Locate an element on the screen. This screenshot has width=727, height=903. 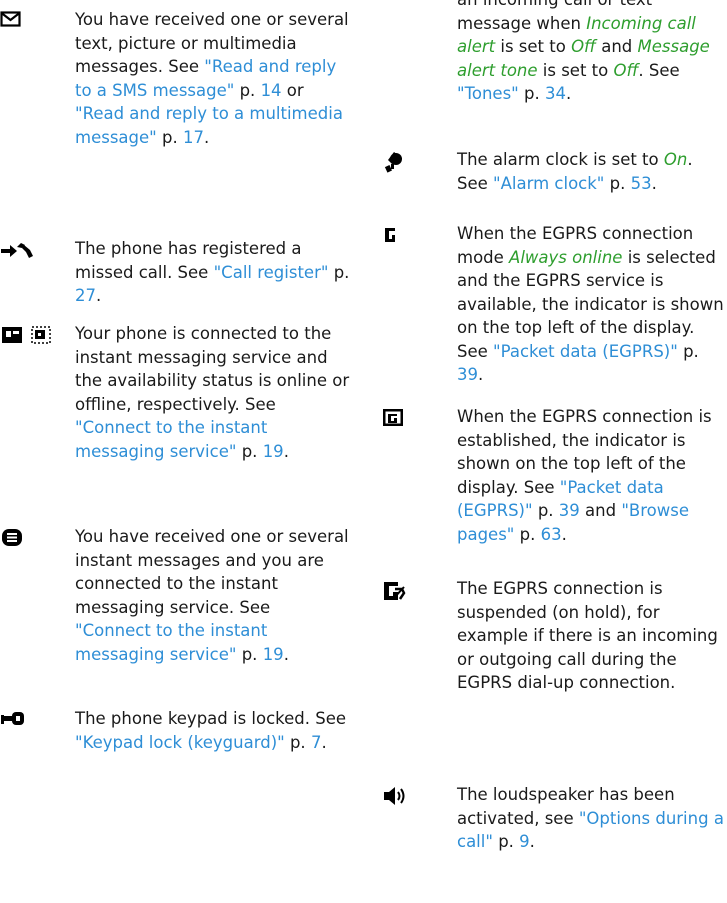
cross-reference-link: 7 is located at coordinates (316, 742).